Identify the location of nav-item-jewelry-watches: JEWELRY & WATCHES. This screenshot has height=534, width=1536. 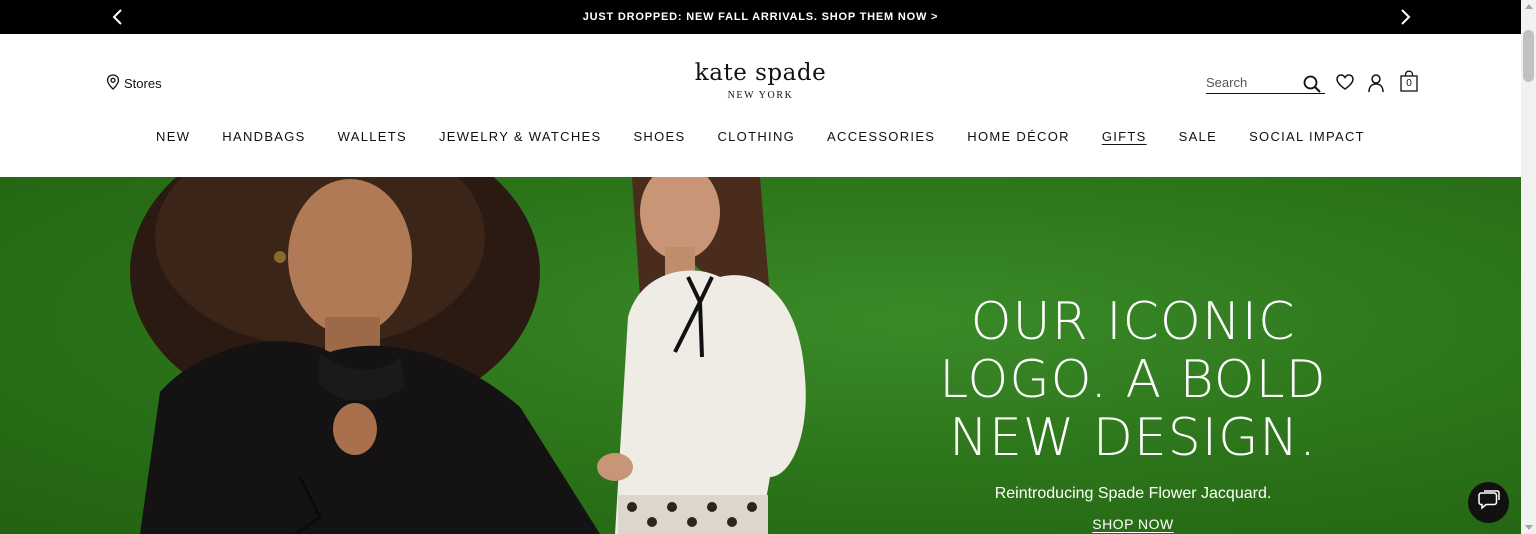
(520, 136).